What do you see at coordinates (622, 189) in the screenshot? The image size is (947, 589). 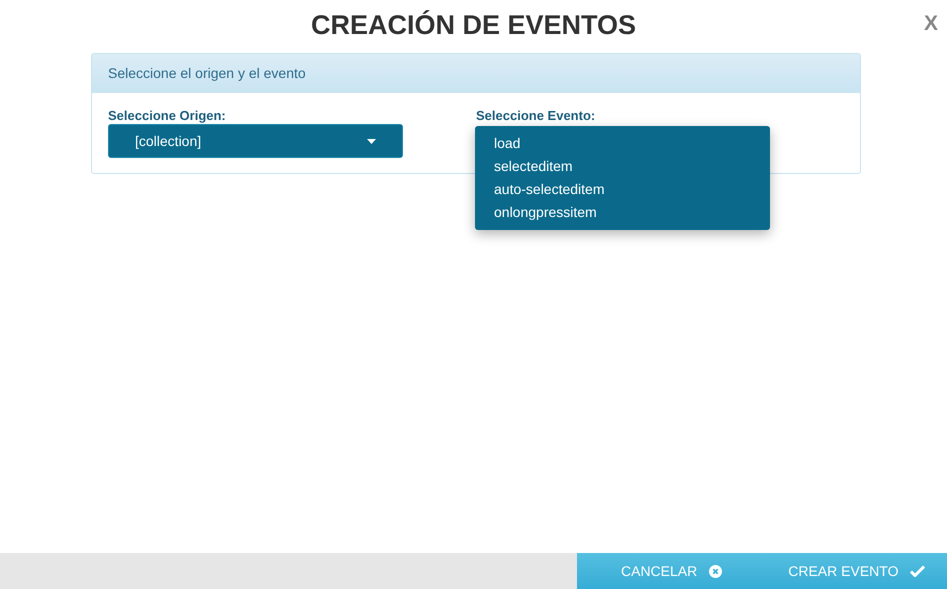 I see `menu-item: auto-selecteditem` at bounding box center [622, 189].